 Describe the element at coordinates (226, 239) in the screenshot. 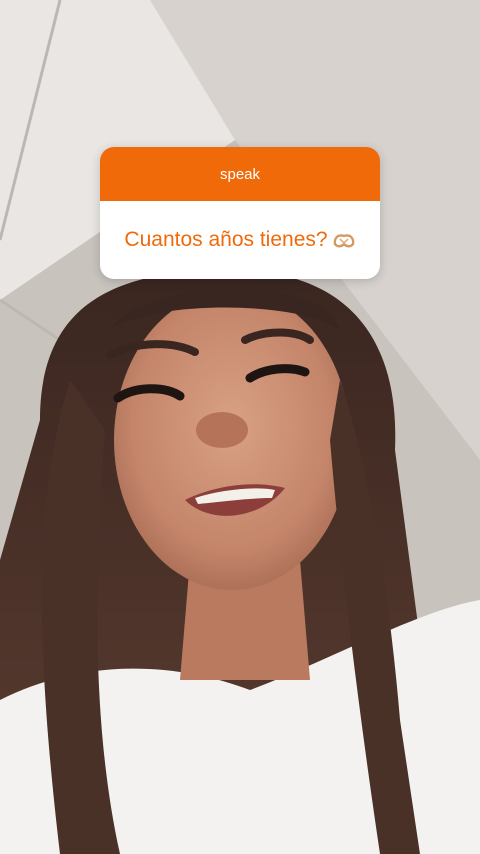

I see `question-text: Cuantos años tienes?` at that location.